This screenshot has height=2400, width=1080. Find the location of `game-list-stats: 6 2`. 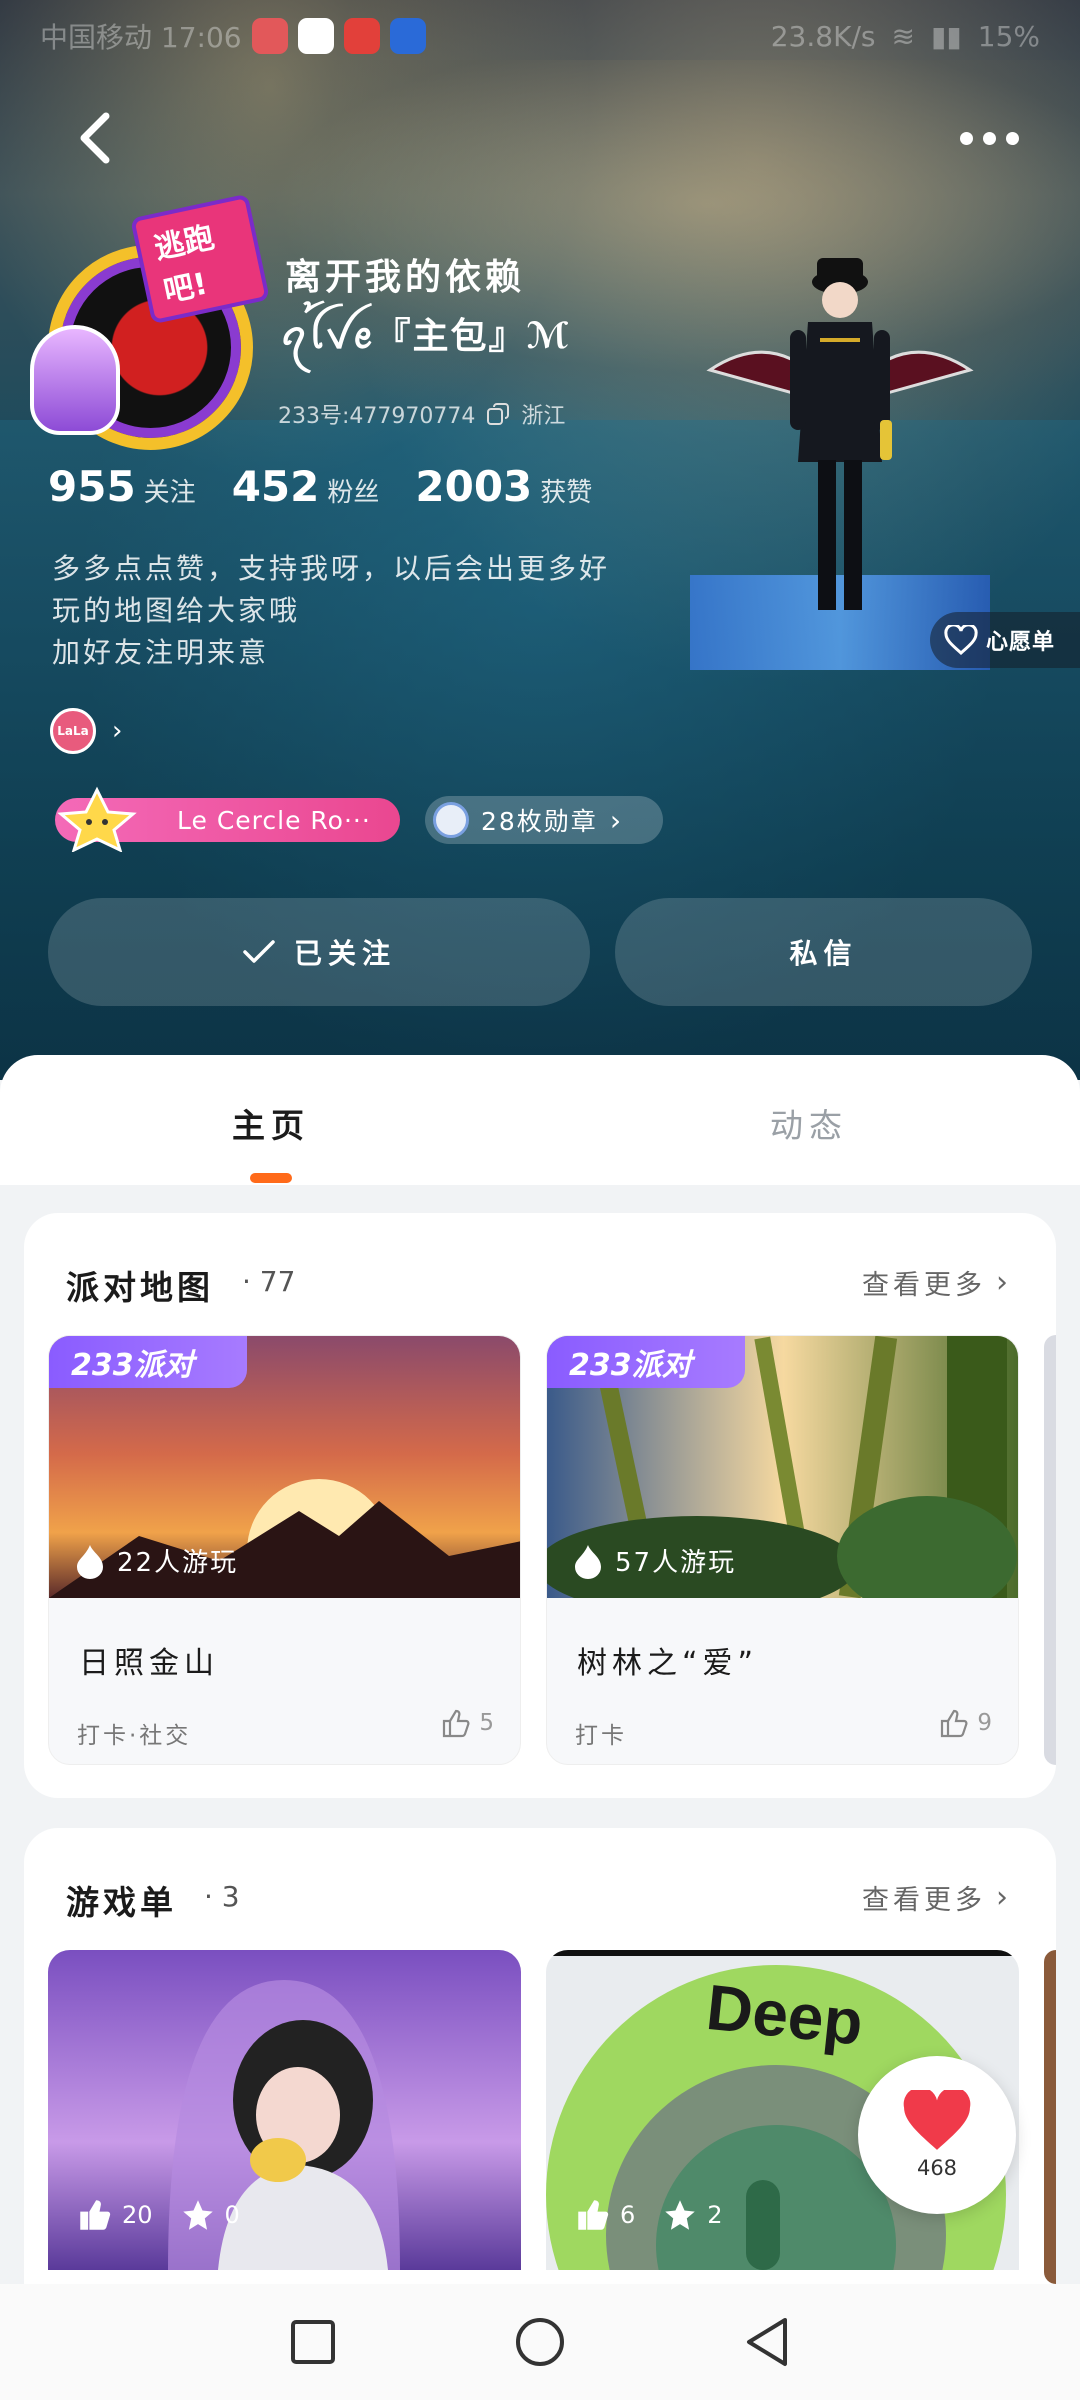

game-list-stats: 6 2 is located at coordinates (663, 2215).